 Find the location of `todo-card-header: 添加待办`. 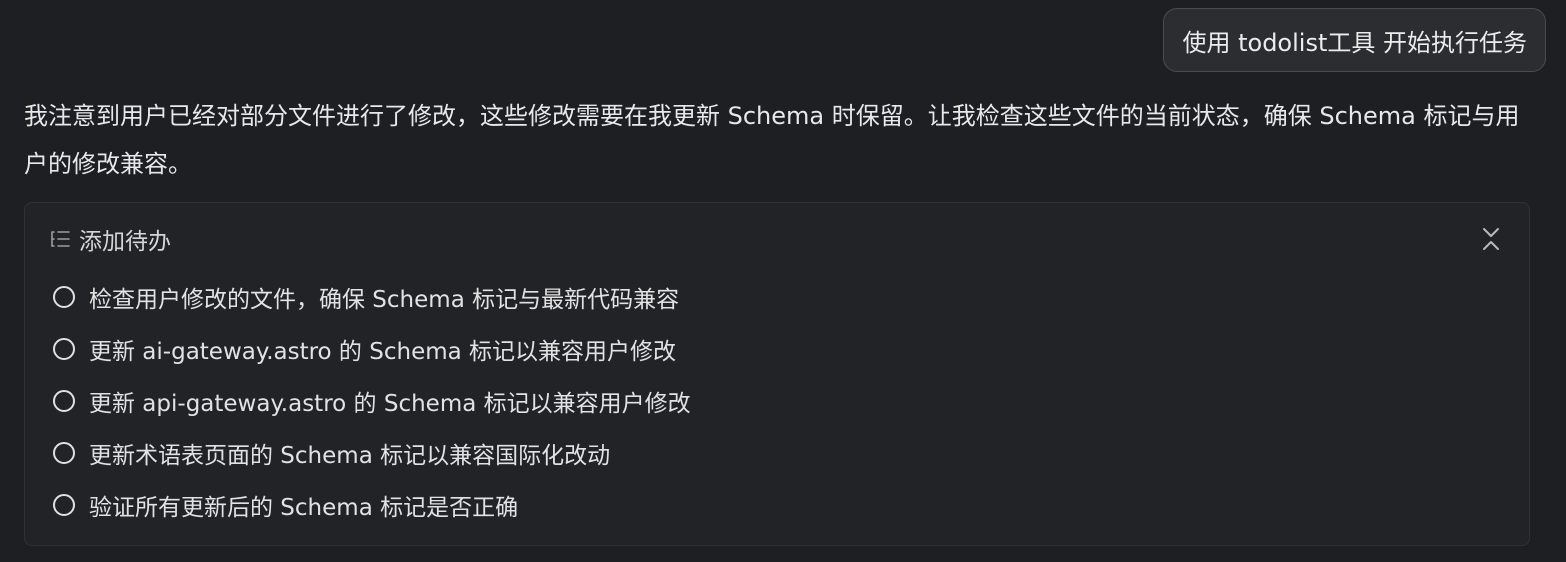

todo-card-header: 添加待办 is located at coordinates (777, 239).